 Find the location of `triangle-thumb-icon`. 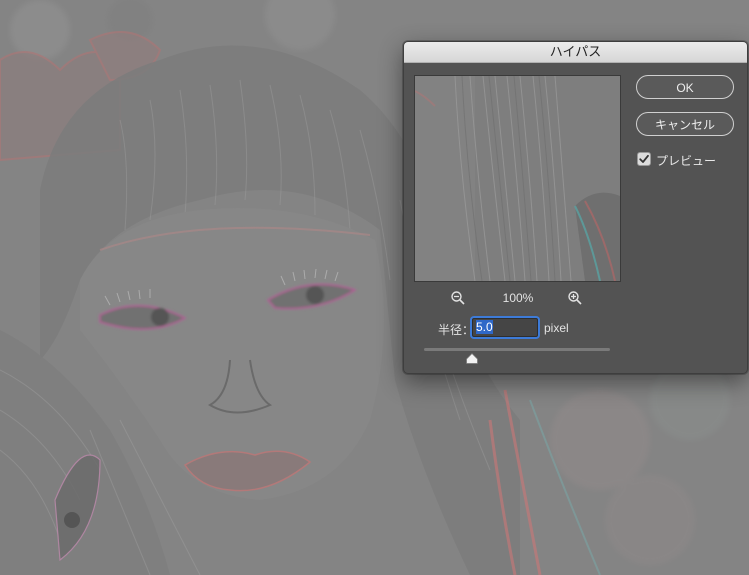

triangle-thumb-icon is located at coordinates (472, 357).